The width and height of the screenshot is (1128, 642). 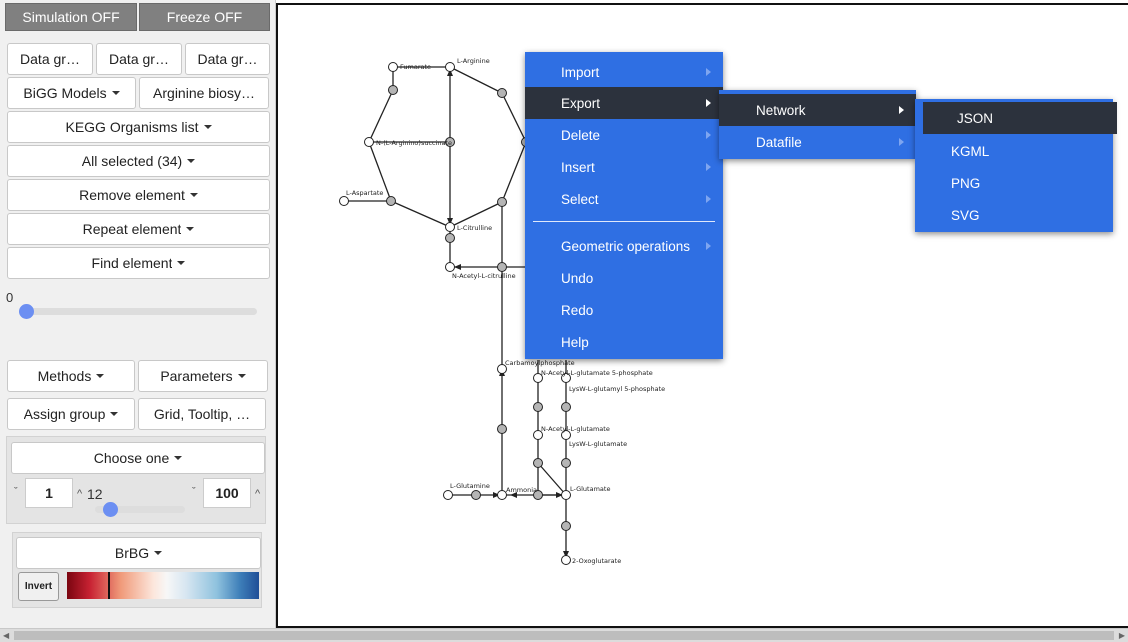 What do you see at coordinates (132, 161) in the screenshot?
I see `all-selected-label: All selected (34)` at bounding box center [132, 161].